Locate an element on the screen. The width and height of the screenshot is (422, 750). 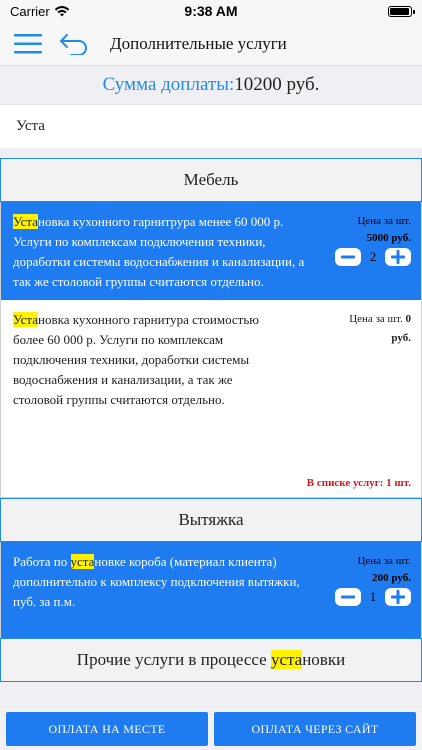
service-price-block: Цена за шт. 5000 руб. 2 is located at coordinates (366, 252).